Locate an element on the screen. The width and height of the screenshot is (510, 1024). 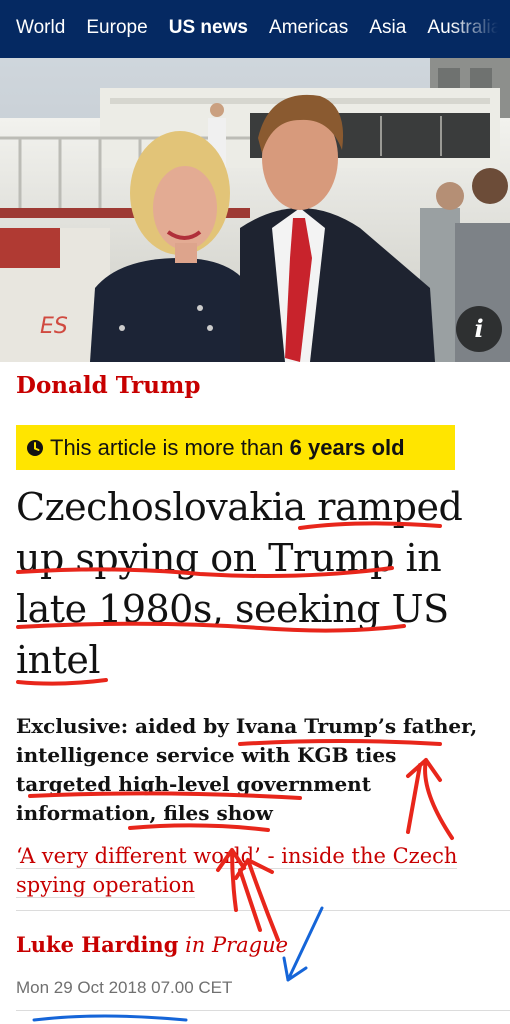
nav-item-europe: Europe is located at coordinates (116, 28).